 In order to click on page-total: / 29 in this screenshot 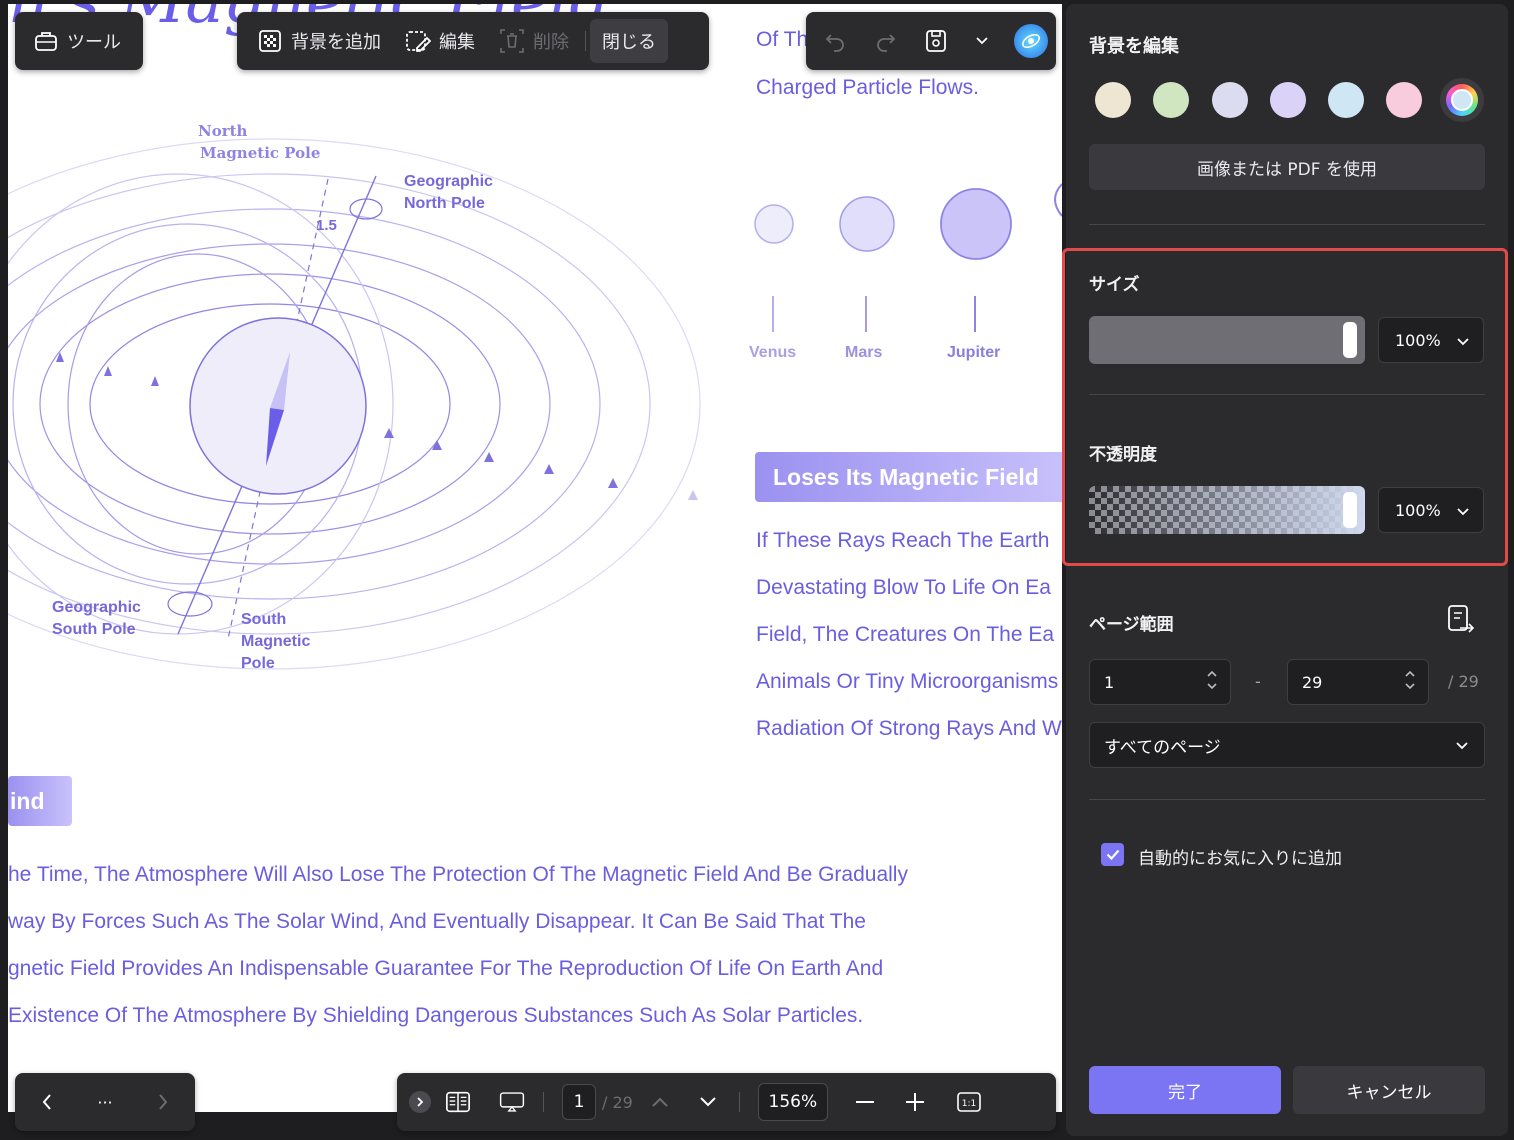, I will do `click(617, 1102)`.